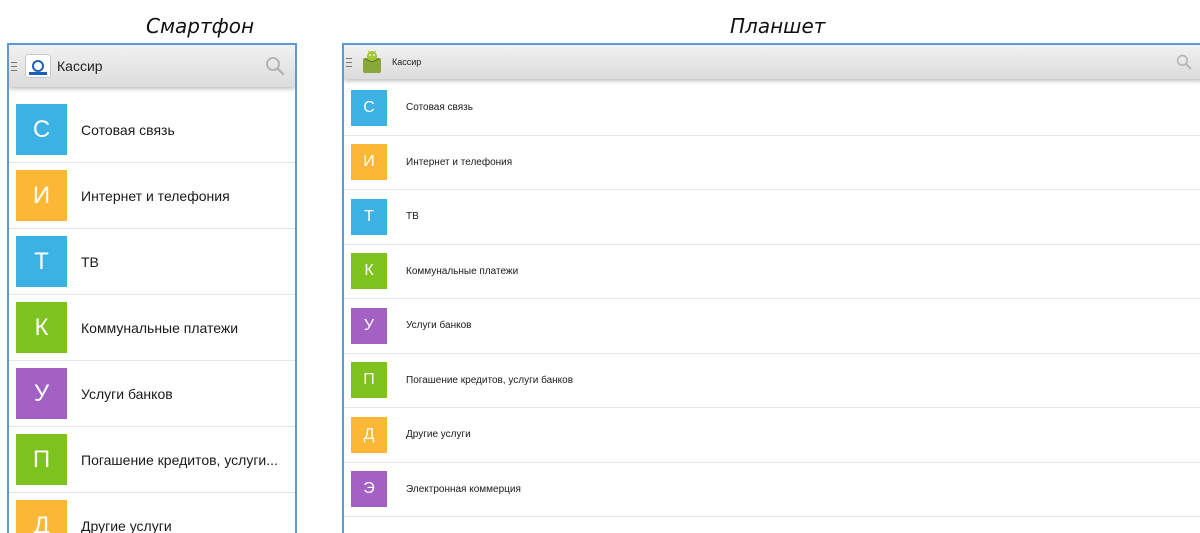 Image resolution: width=1200 pixels, height=533 pixels. Describe the element at coordinates (406, 62) in the screenshot. I see `tablet-app-title: Кассир` at that location.